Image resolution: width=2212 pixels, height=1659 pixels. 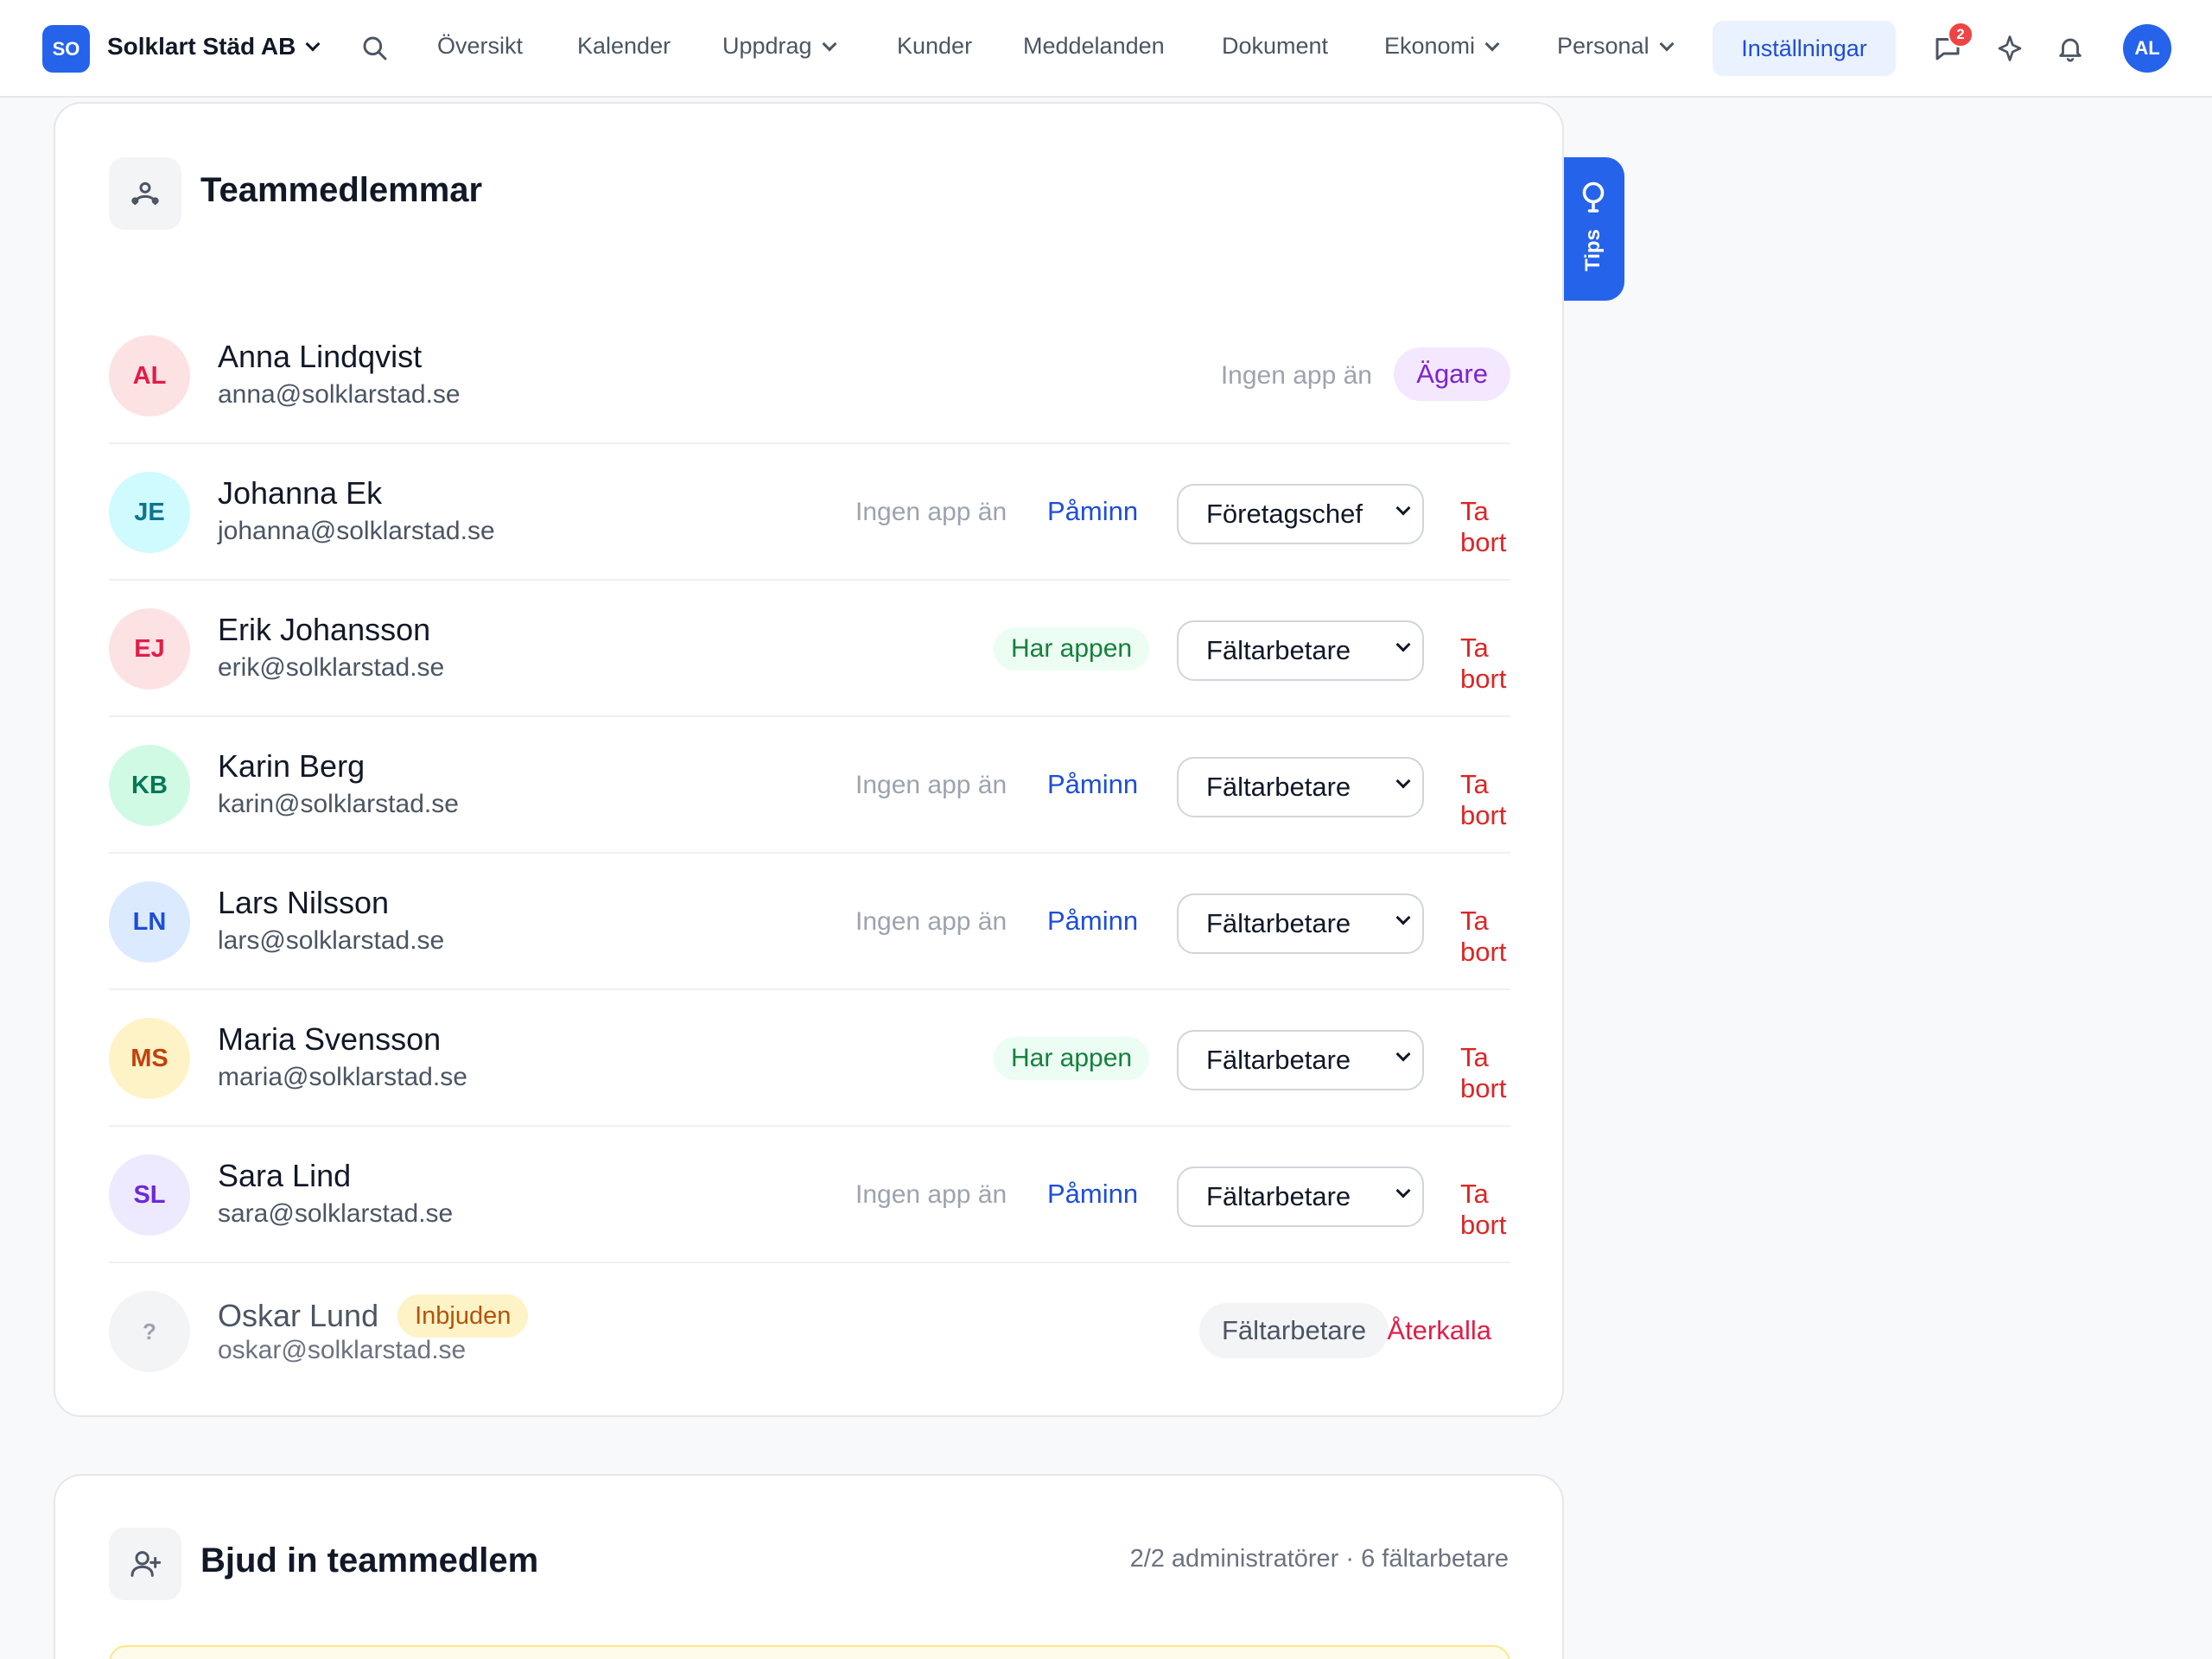 I want to click on ai-assistant-button, so click(x=2010, y=48).